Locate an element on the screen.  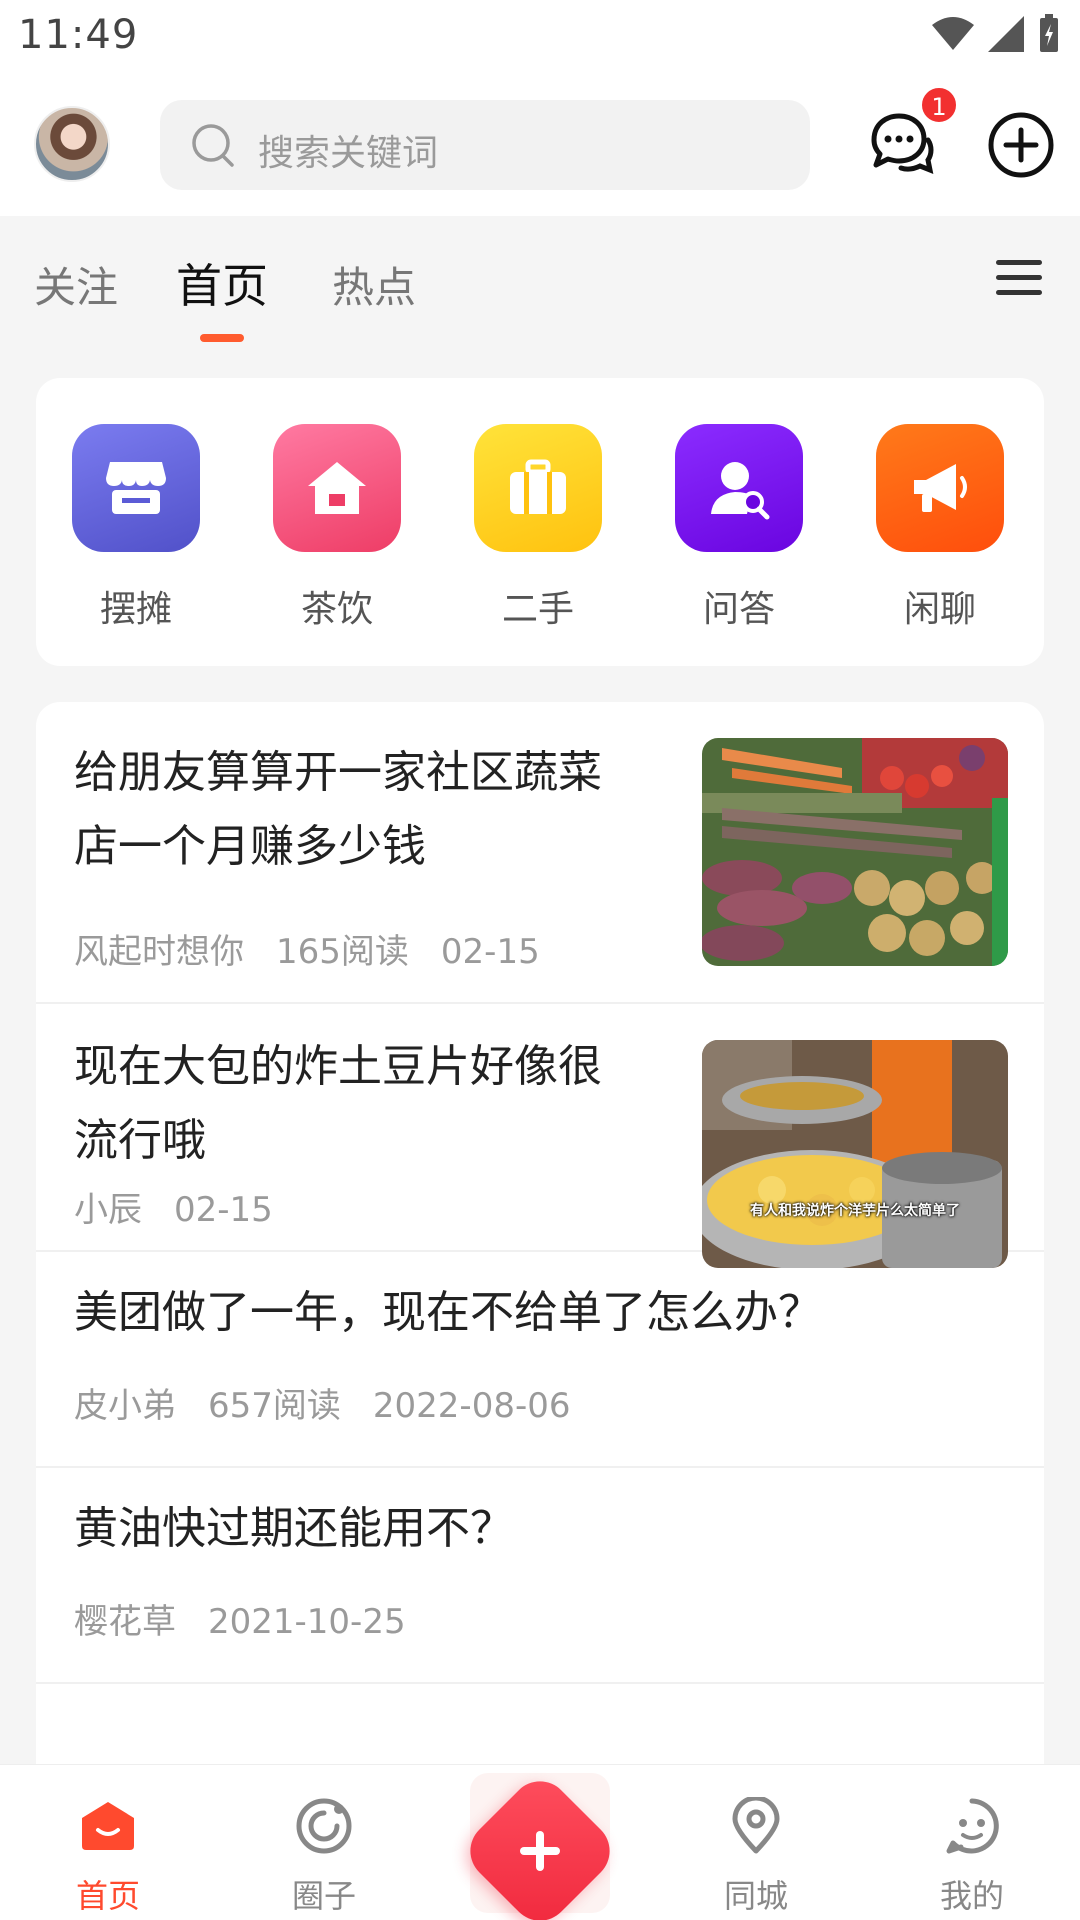
stall-icon is located at coordinates (136, 488).